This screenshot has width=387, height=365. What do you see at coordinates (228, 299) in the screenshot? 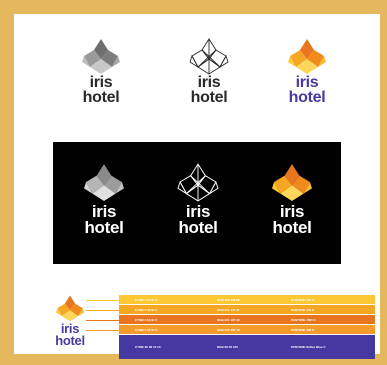
I see `palette-rgb: RGB 240 176 88` at bounding box center [228, 299].